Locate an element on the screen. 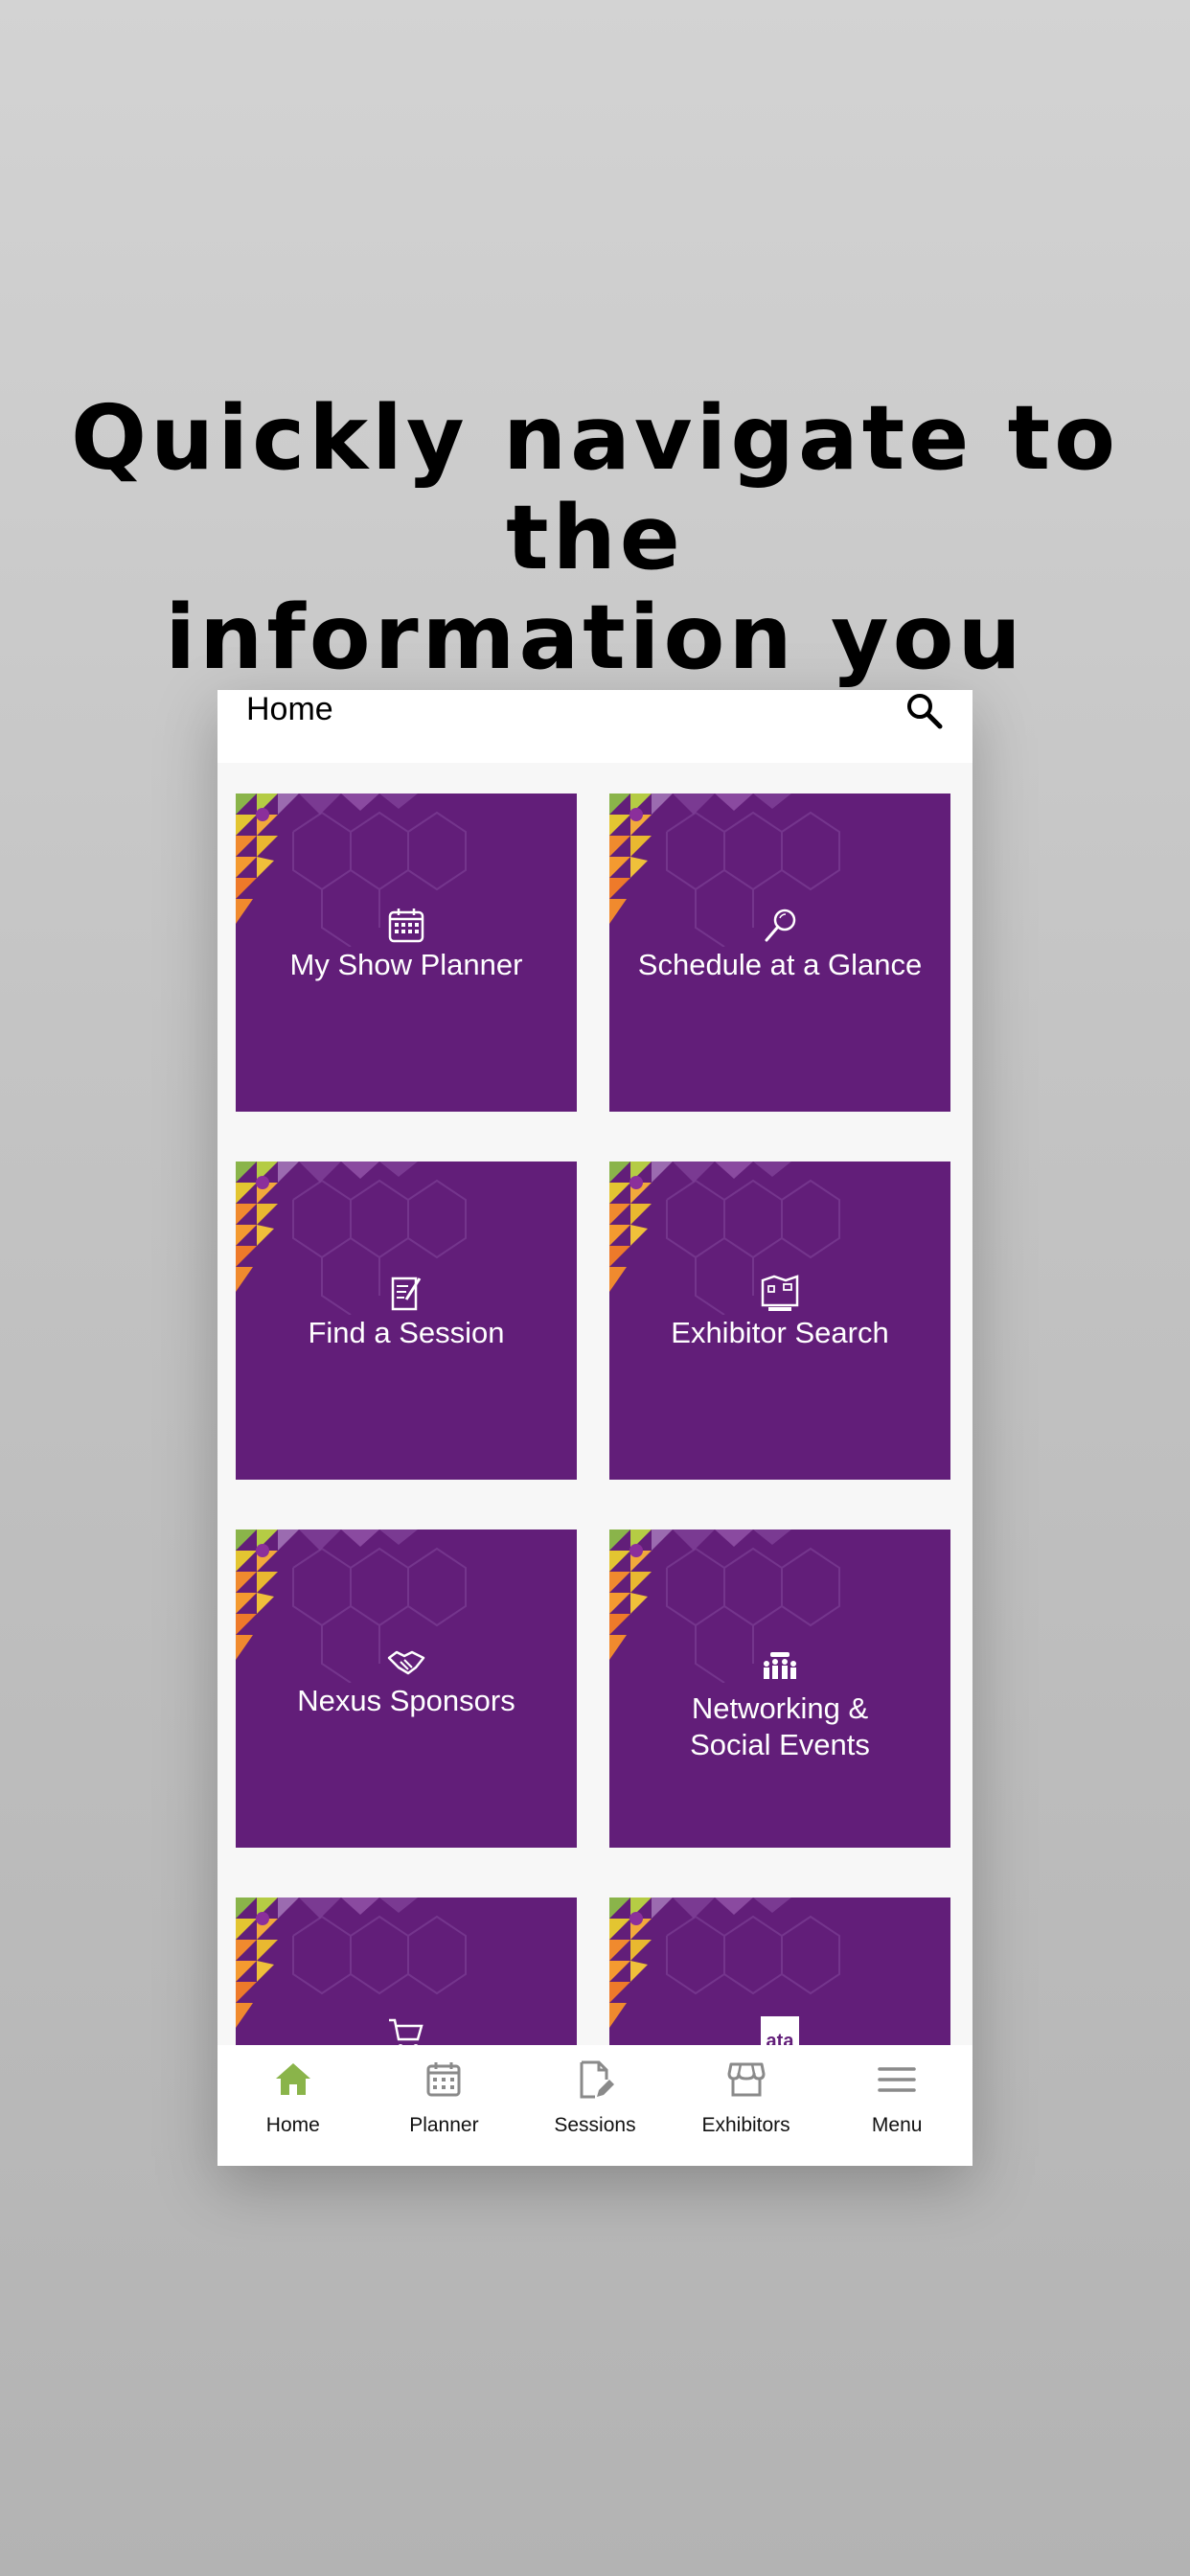  tile-nexus-sponsors: Nexus Sponsors is located at coordinates (406, 1689).